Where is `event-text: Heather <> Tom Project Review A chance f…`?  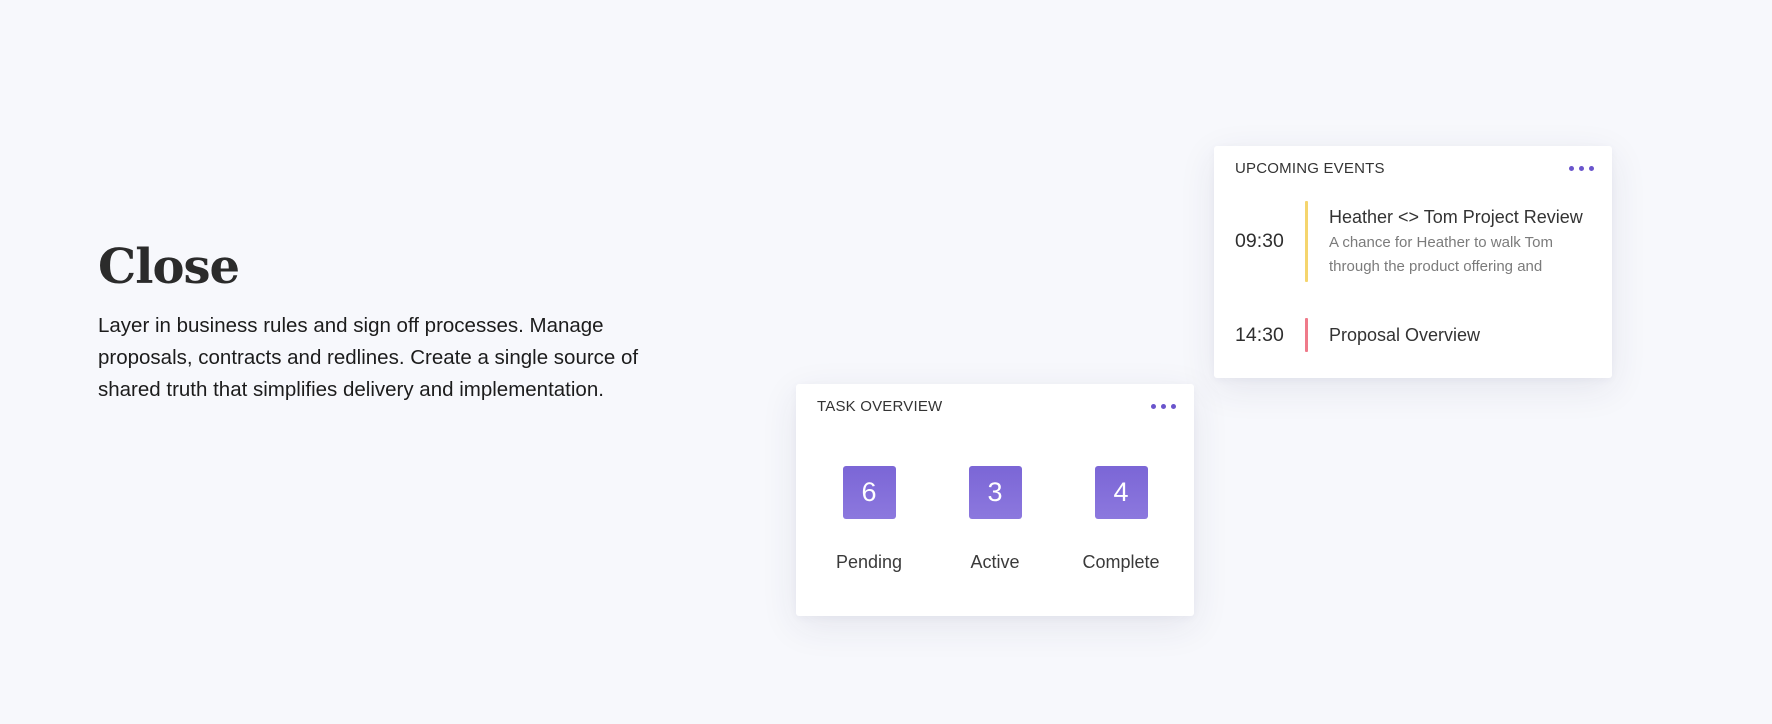 event-text: Heather <> Tom Project Review A chance f… is located at coordinates (1463, 242).